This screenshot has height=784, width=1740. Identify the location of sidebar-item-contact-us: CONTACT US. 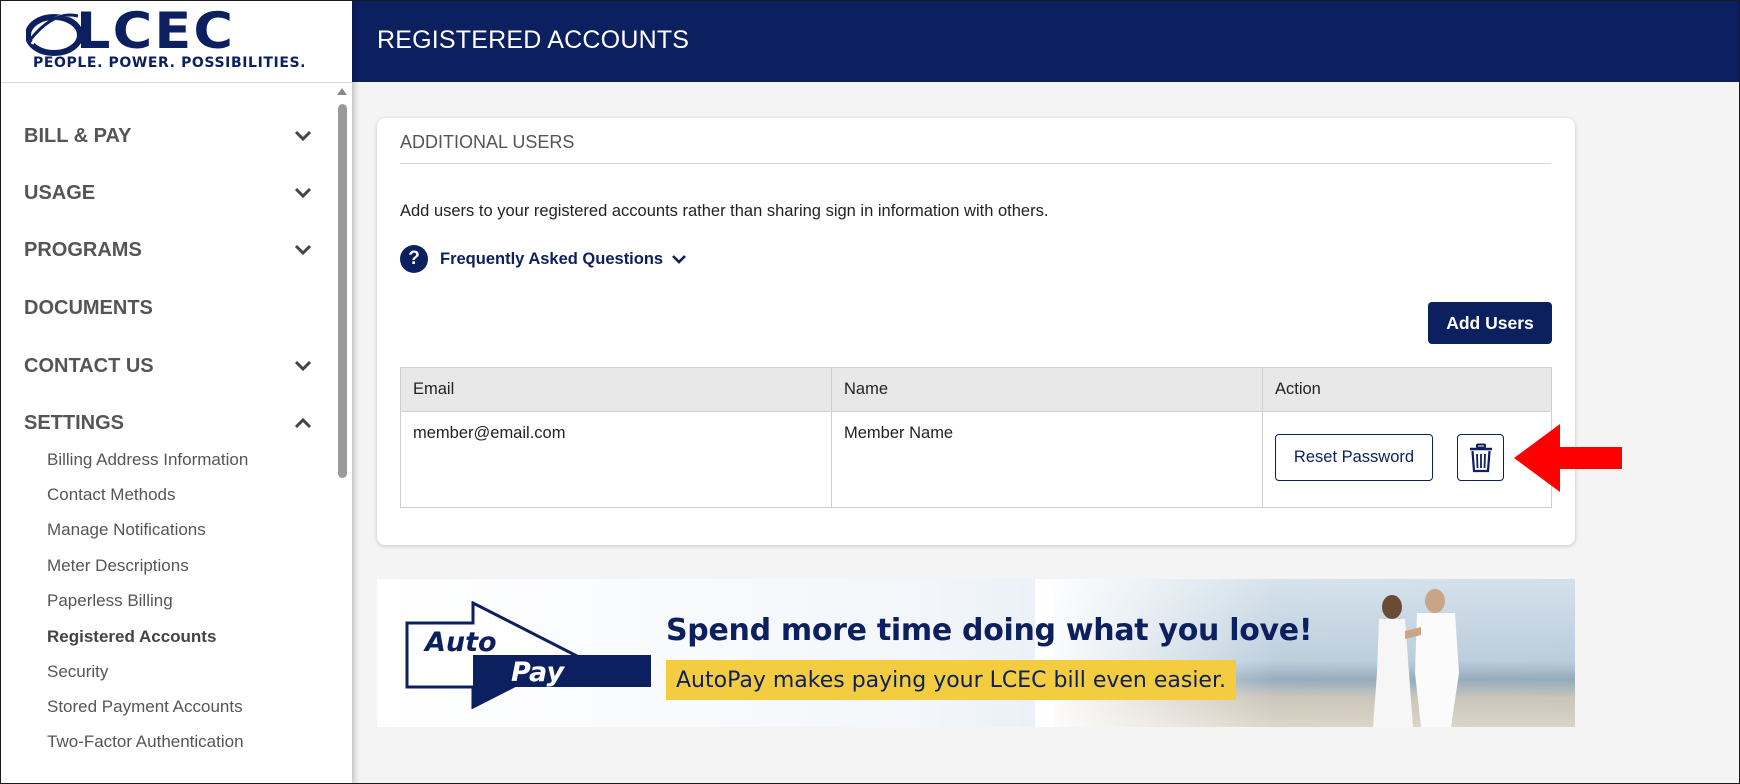
(169, 366).